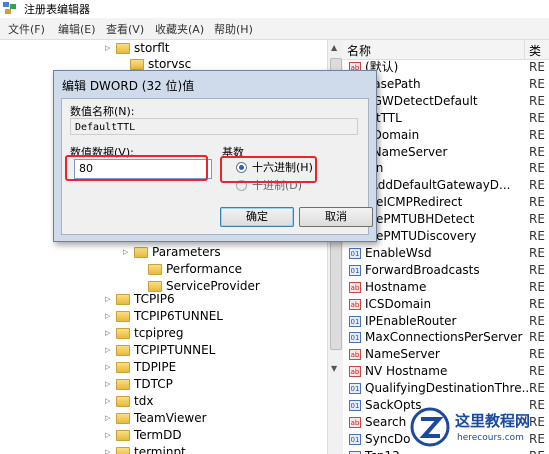 The image size is (549, 454). I want to click on value-row: 01bleICMPRedirectRE, so click(449, 202).